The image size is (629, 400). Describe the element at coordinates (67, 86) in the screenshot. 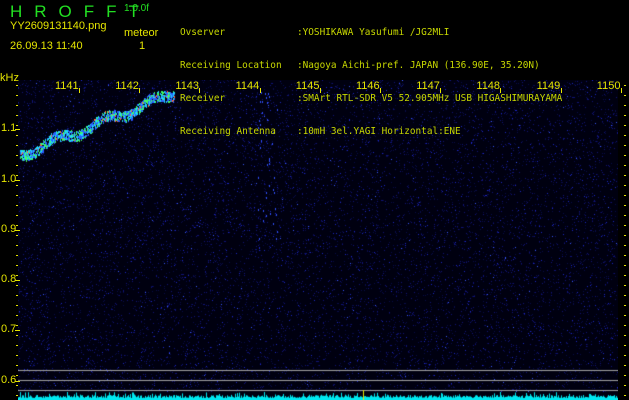

I see `time-tick-label: 1141` at that location.